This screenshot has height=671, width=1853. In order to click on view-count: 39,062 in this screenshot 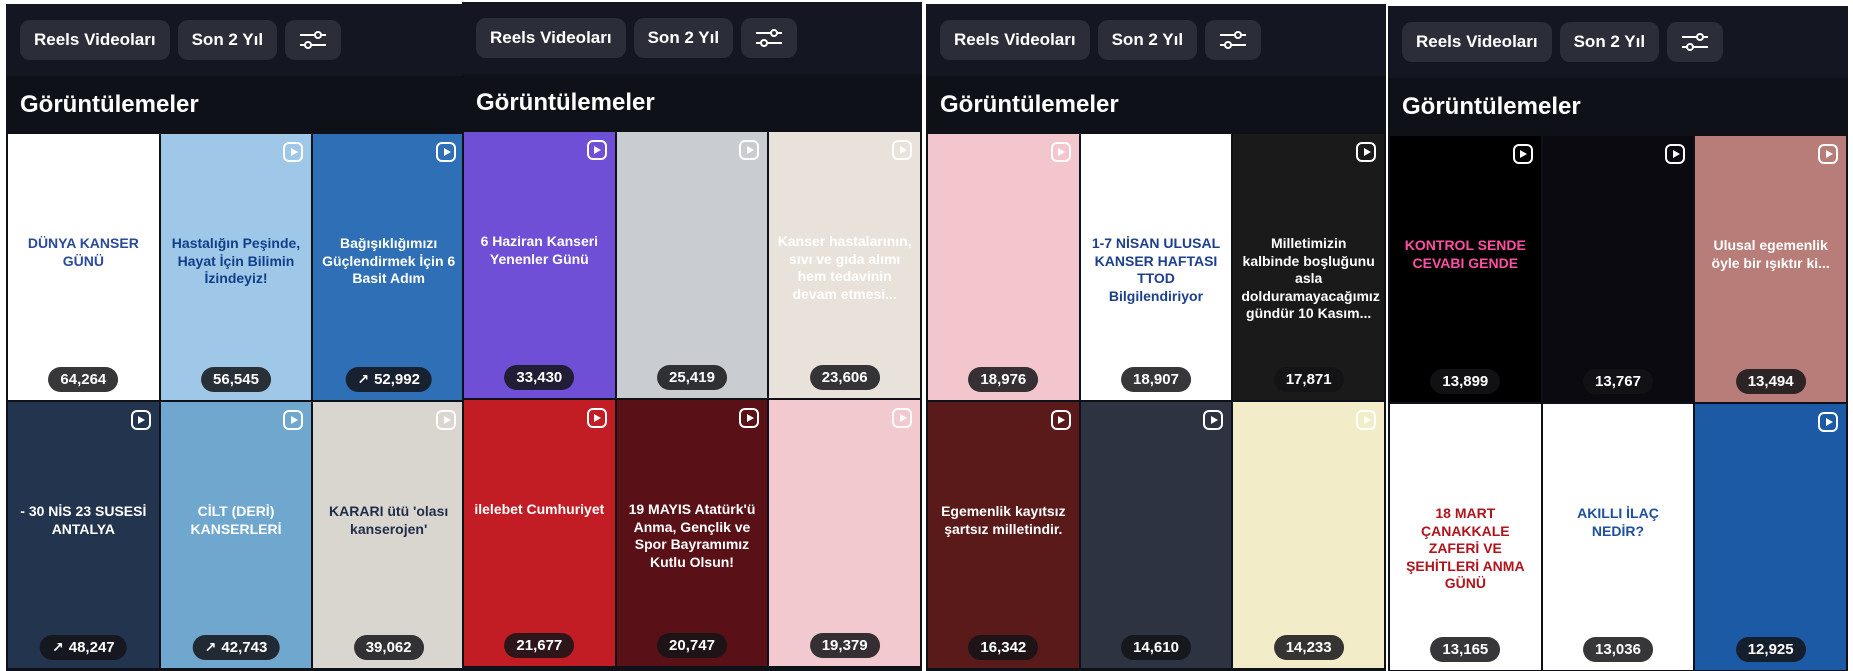, I will do `click(388, 647)`.